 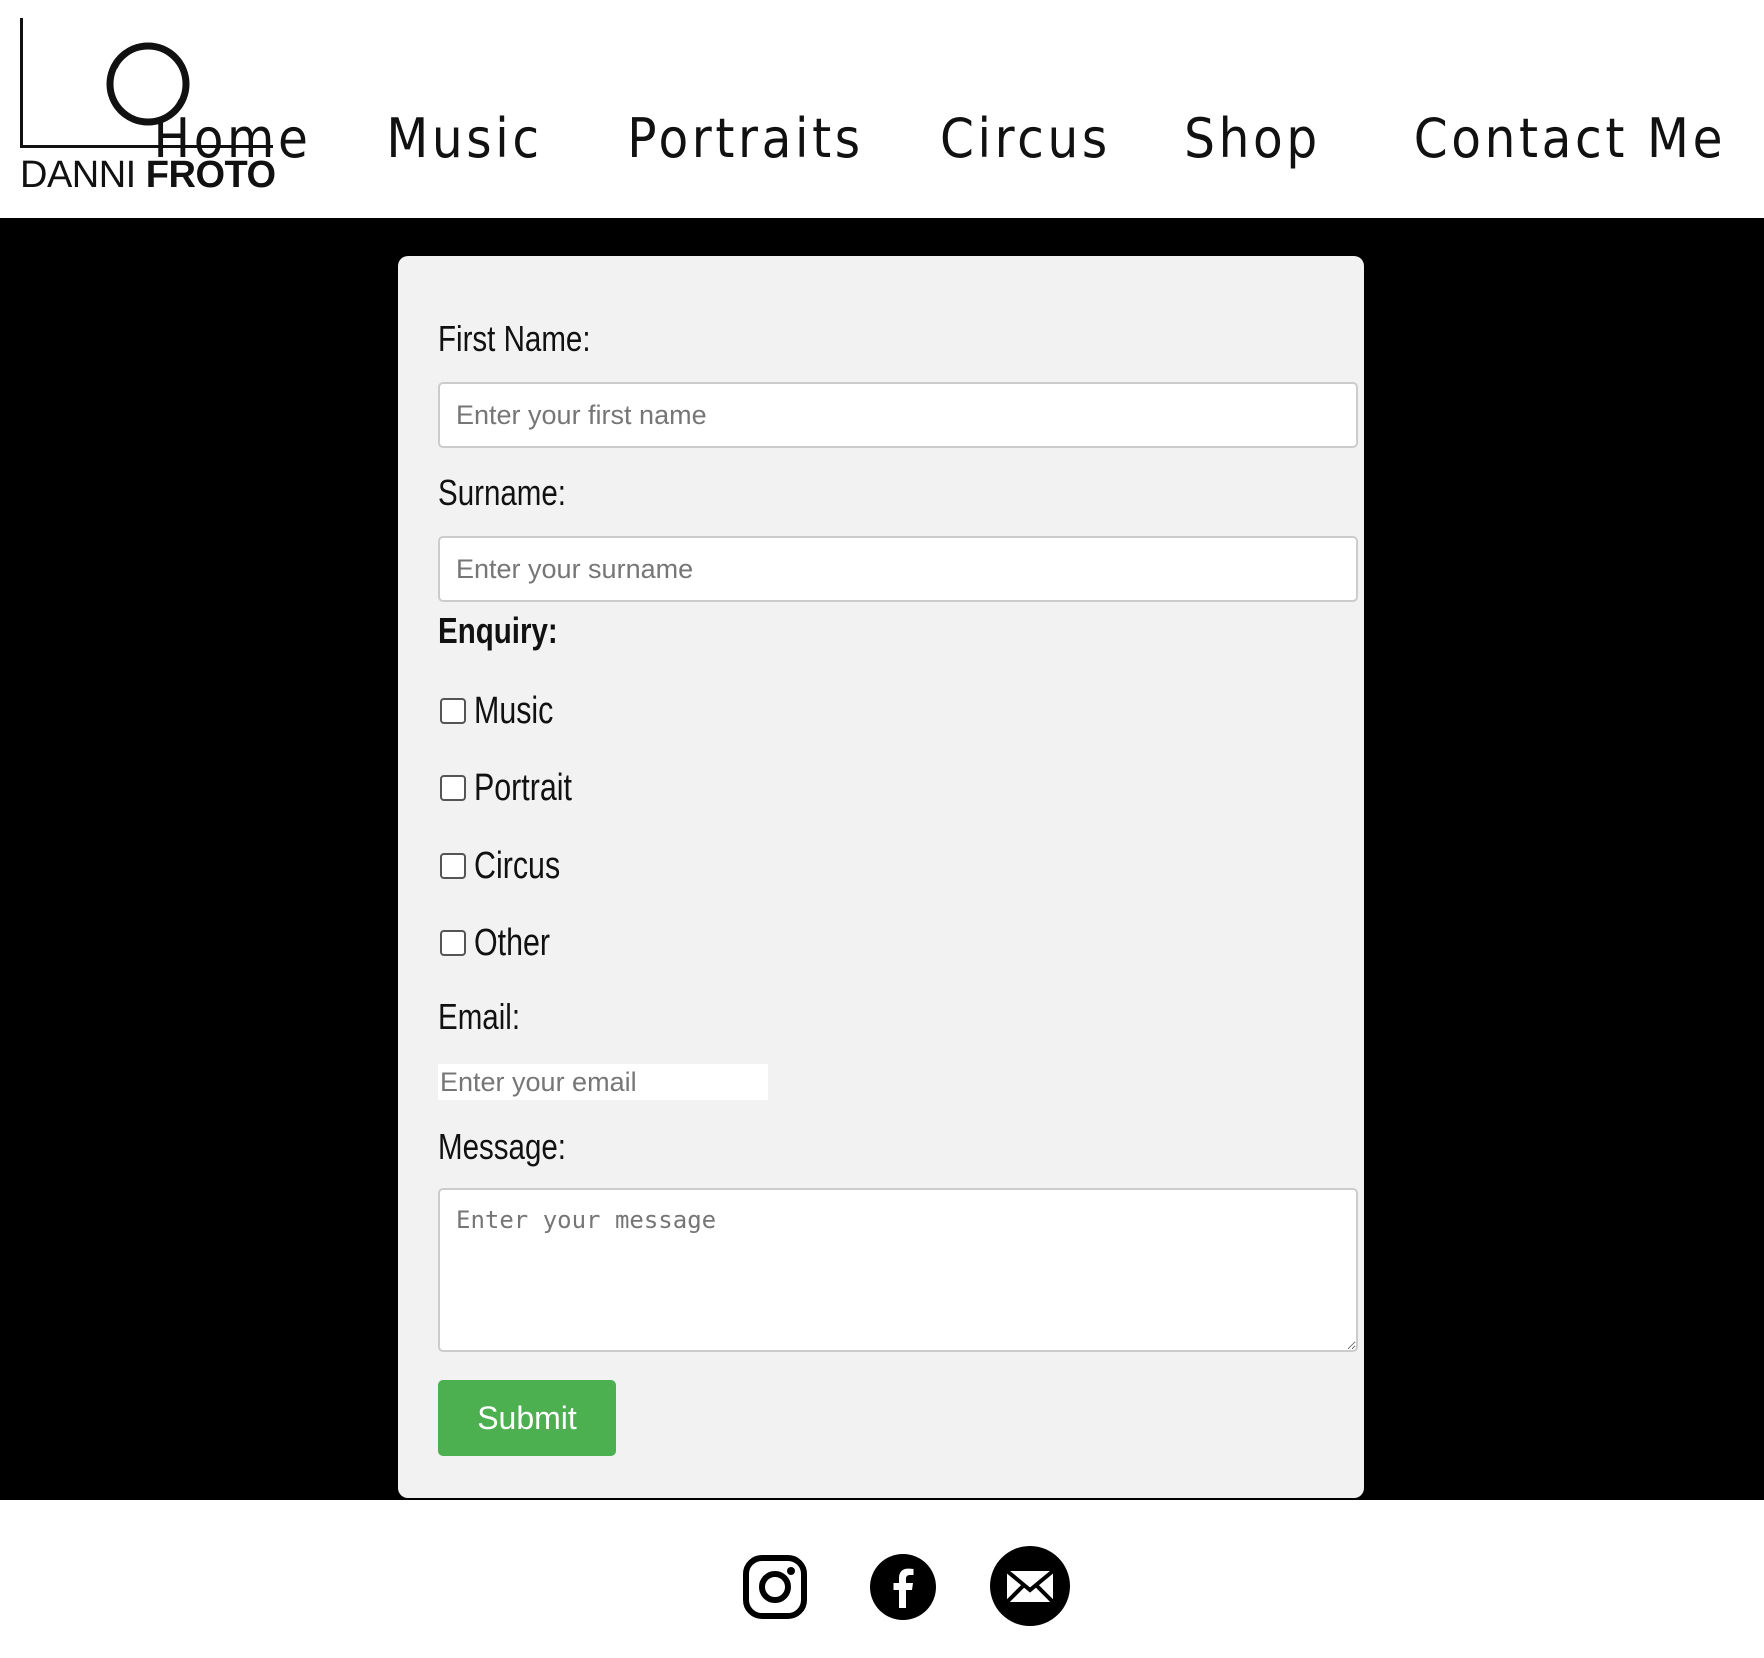 I want to click on site-footer, so click(x=882, y=1579).